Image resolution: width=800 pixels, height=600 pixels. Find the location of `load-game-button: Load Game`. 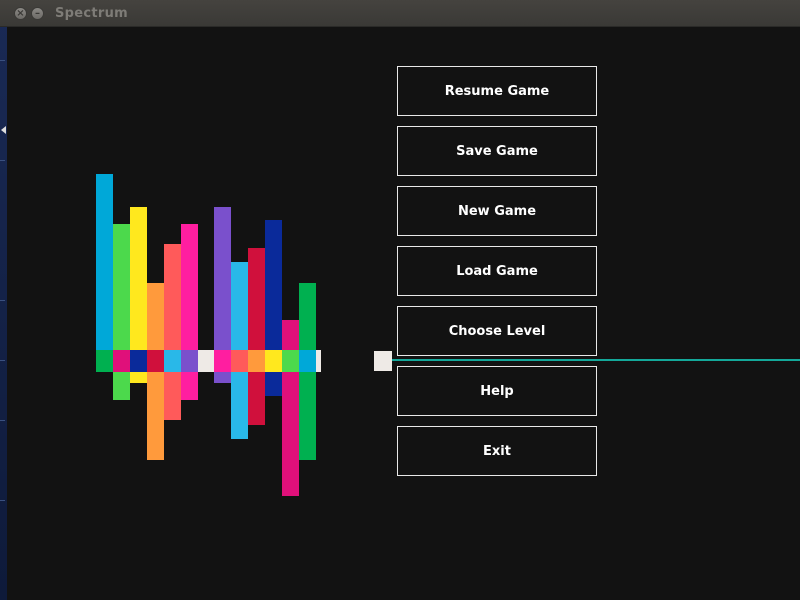

load-game-button: Load Game is located at coordinates (497, 271).